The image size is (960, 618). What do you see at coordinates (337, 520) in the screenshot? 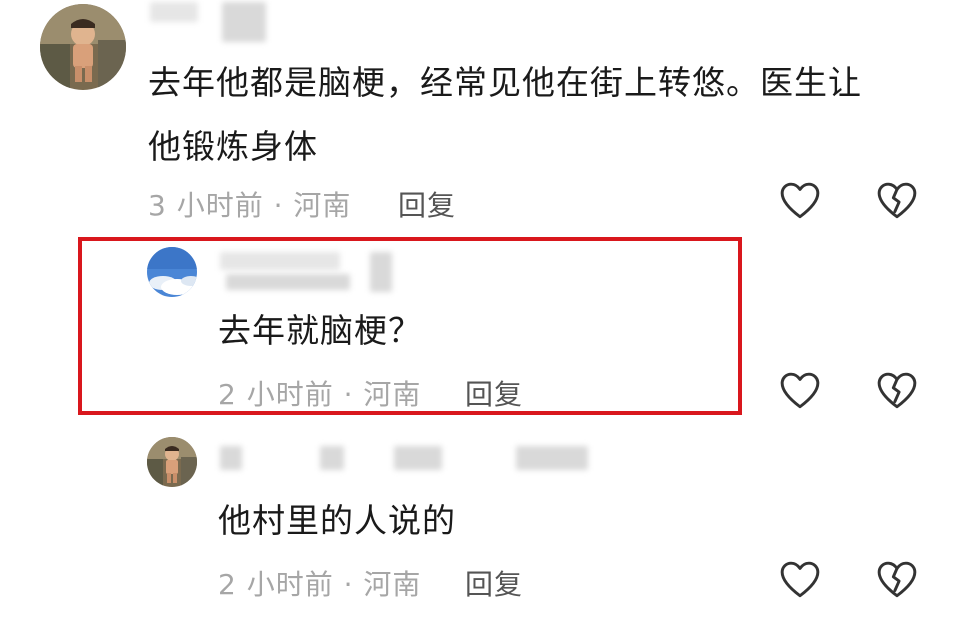
I see `comment-text: 他村里的人说的` at bounding box center [337, 520].